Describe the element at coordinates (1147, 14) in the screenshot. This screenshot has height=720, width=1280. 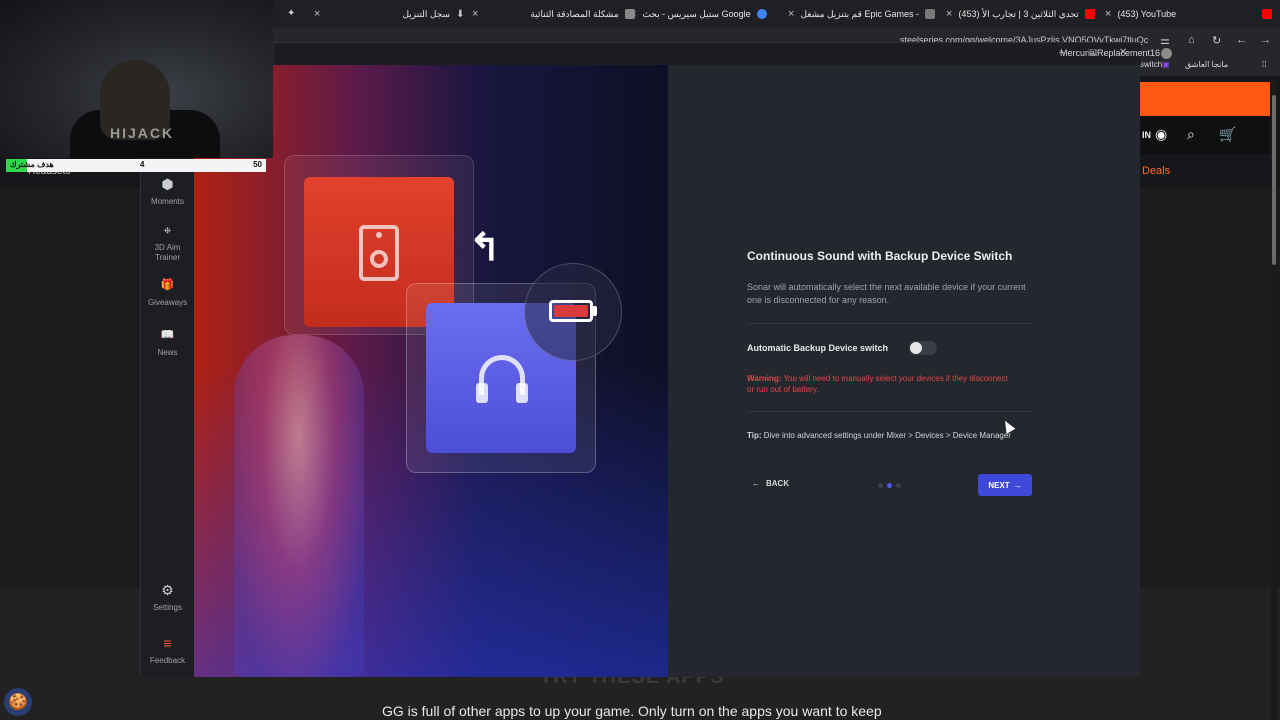
I see `tab-label: (453) YouTube` at that location.